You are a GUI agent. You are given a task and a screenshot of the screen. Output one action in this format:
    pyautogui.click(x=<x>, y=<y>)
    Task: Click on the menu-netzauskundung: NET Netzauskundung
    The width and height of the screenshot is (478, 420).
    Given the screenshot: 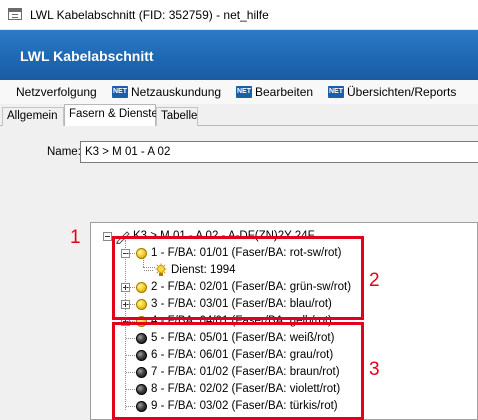 What is the action you would take?
    pyautogui.click(x=166, y=92)
    